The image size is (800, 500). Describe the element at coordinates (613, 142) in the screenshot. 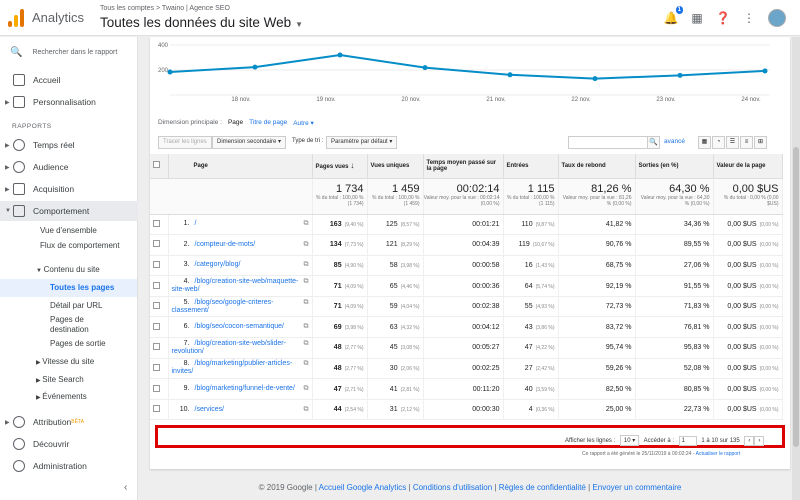

I see `table-search-input` at that location.